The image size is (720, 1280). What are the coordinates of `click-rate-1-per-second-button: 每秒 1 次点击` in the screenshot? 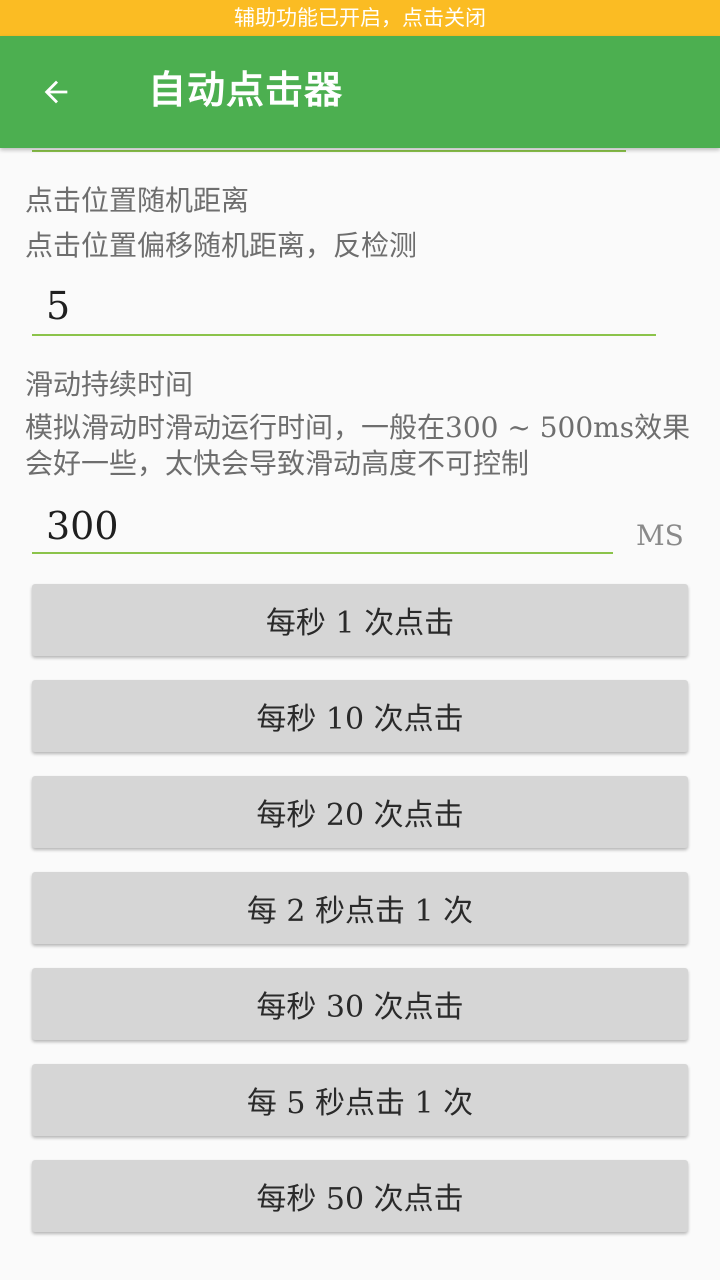 It's located at (360, 620).